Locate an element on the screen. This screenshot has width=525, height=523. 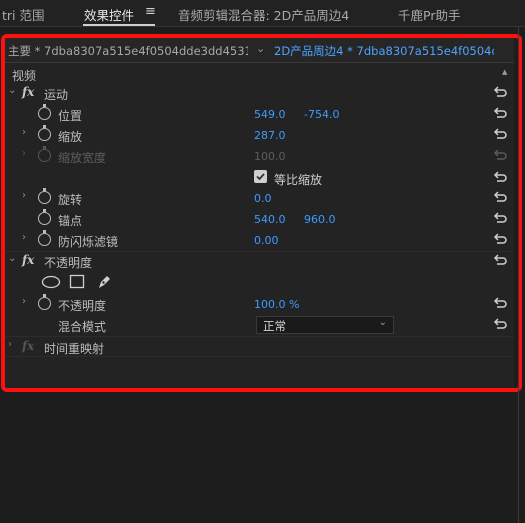
tab-lumetri-scopes: tri 范围 is located at coordinates (23, 14).